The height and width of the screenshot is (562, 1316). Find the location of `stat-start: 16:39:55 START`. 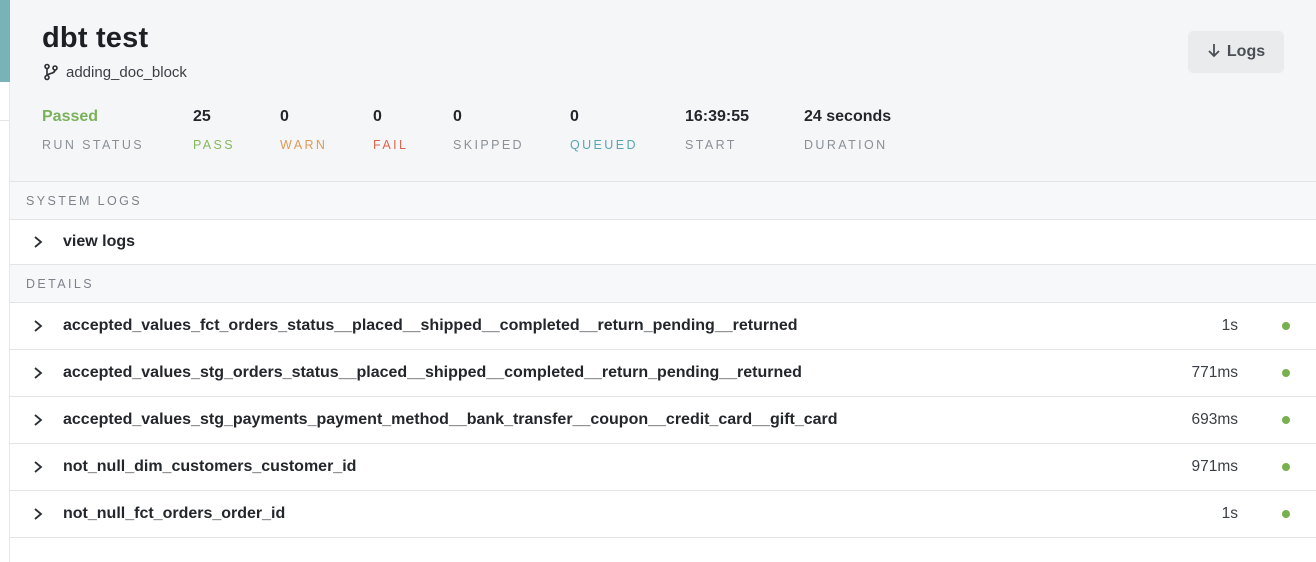

stat-start: 16:39:55 START is located at coordinates (717, 130).